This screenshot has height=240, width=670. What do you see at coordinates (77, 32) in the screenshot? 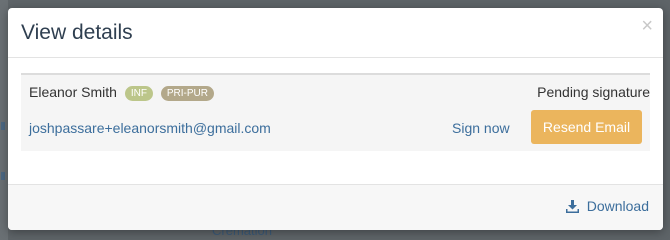
I see `modal-title: View details` at bounding box center [77, 32].